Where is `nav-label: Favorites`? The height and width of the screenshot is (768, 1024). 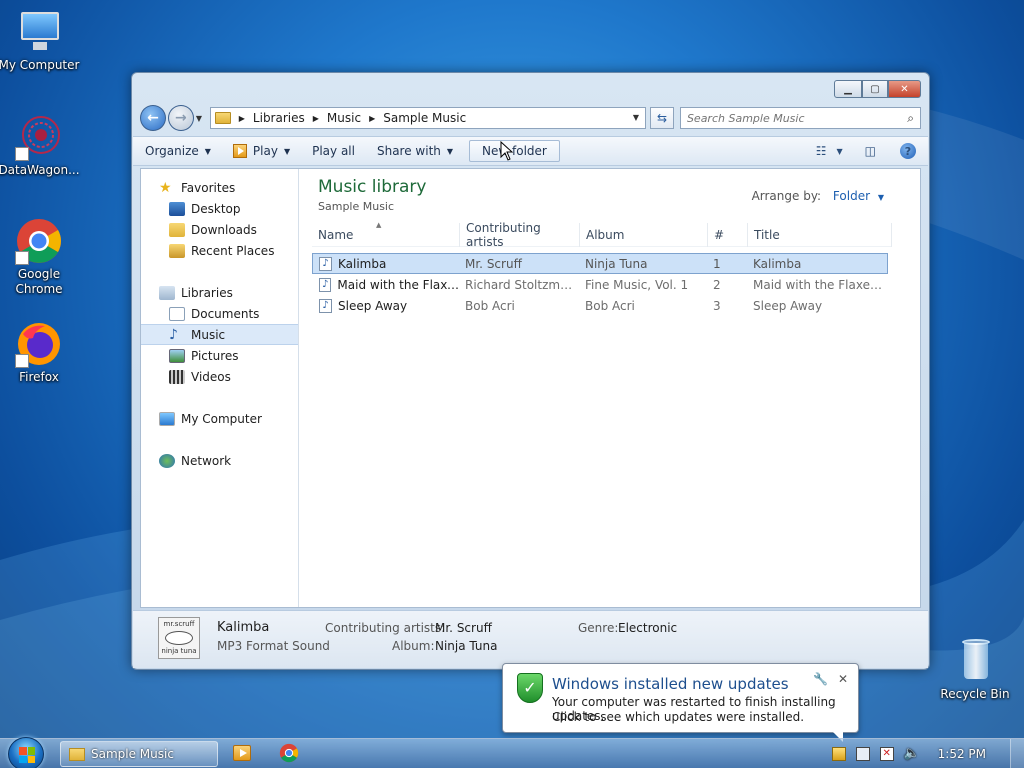
nav-label: Favorites is located at coordinates (208, 187).